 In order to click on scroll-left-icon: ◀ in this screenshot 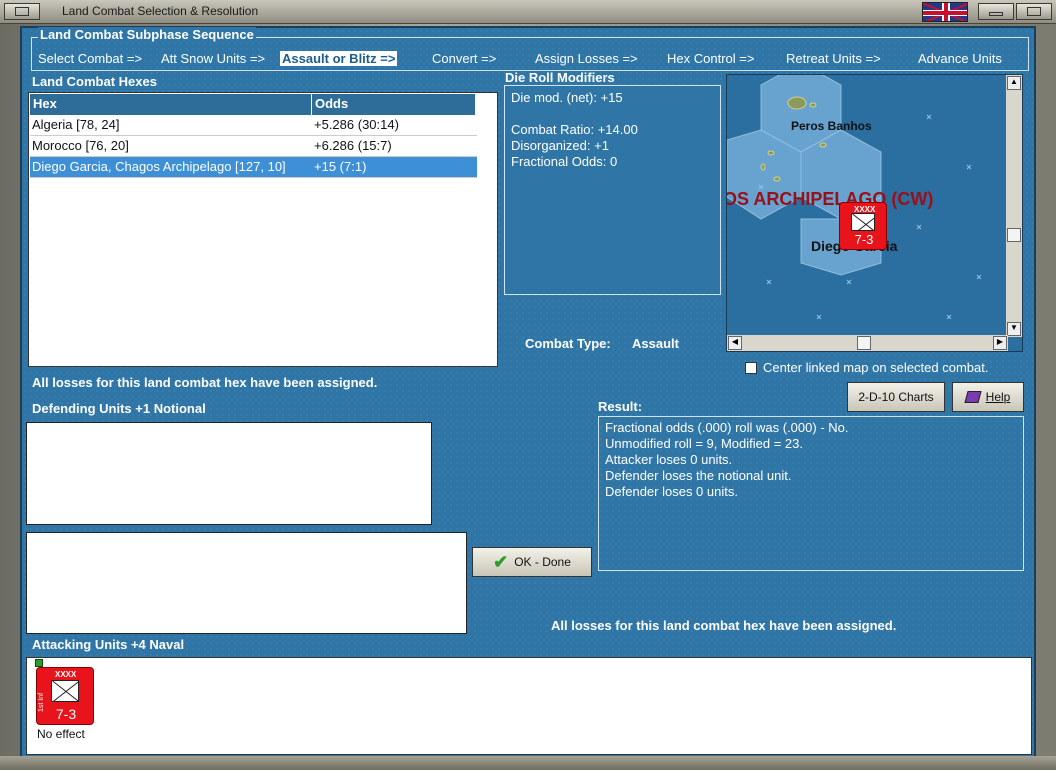, I will do `click(735, 343)`.